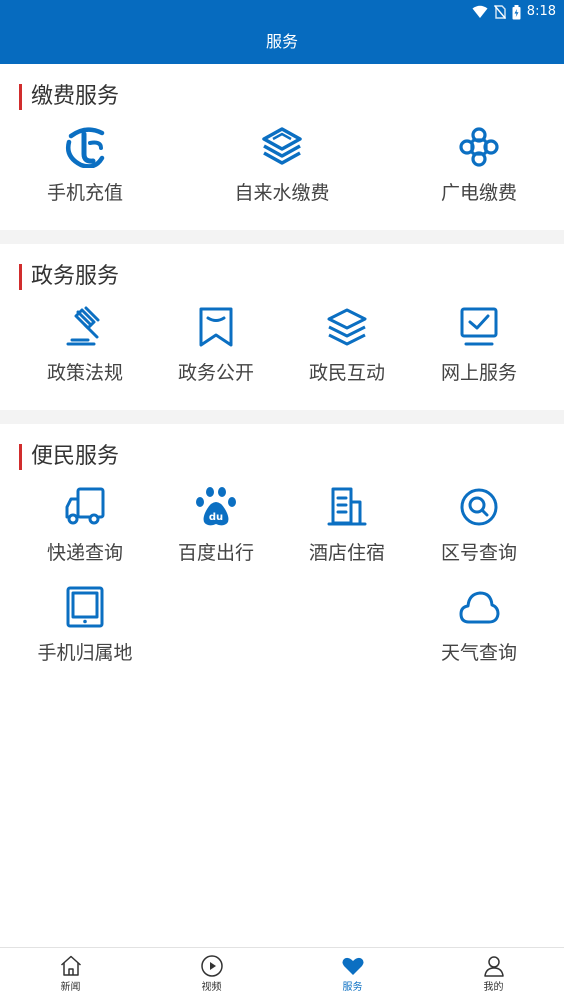  Describe the element at coordinates (353, 966) in the screenshot. I see `heart-icon` at that location.